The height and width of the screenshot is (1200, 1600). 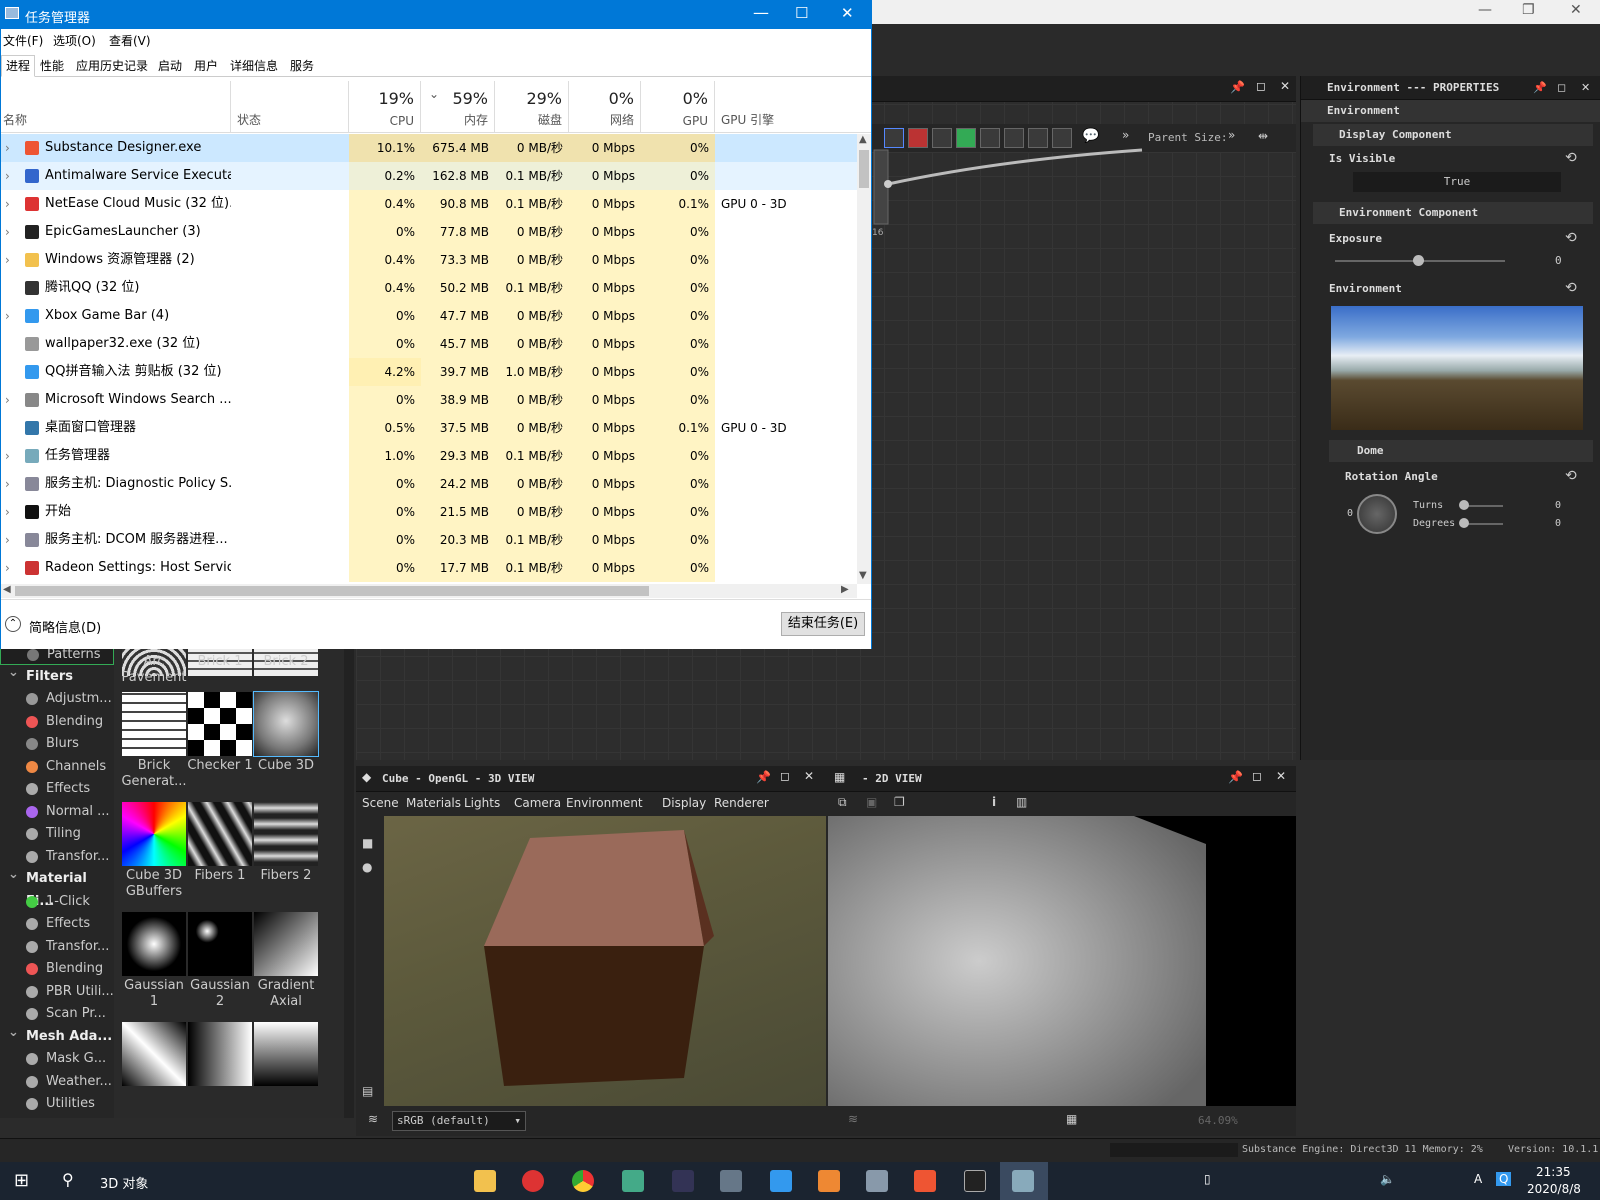 I want to click on tab-performance: 性能, so click(x=52, y=66).